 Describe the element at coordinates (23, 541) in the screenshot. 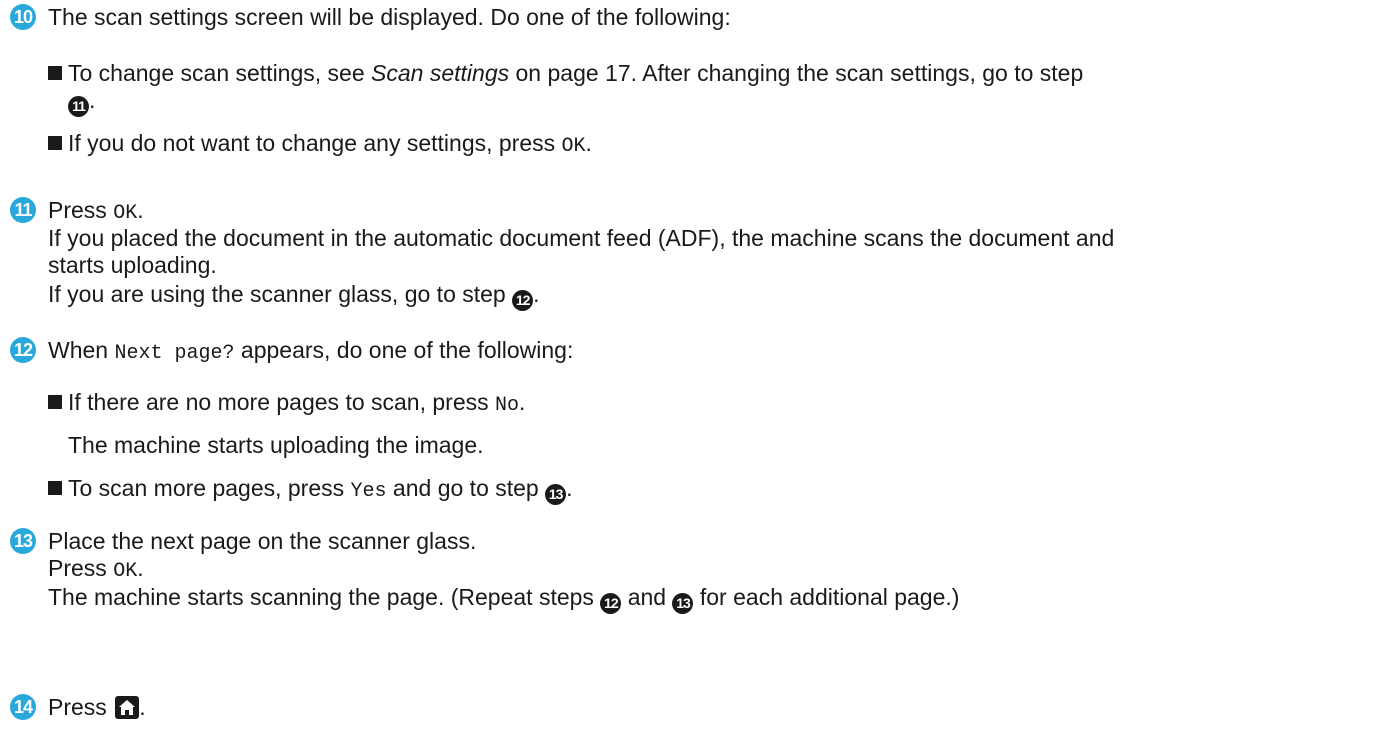

I see `step-number-badge: 13` at that location.